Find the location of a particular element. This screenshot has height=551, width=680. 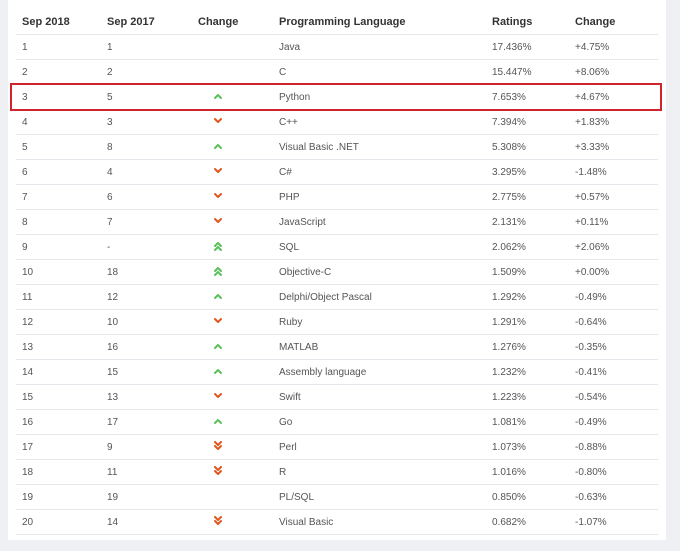

table-row: 19 19 PL/SQL 0.850% -0.63% is located at coordinates (337, 497).